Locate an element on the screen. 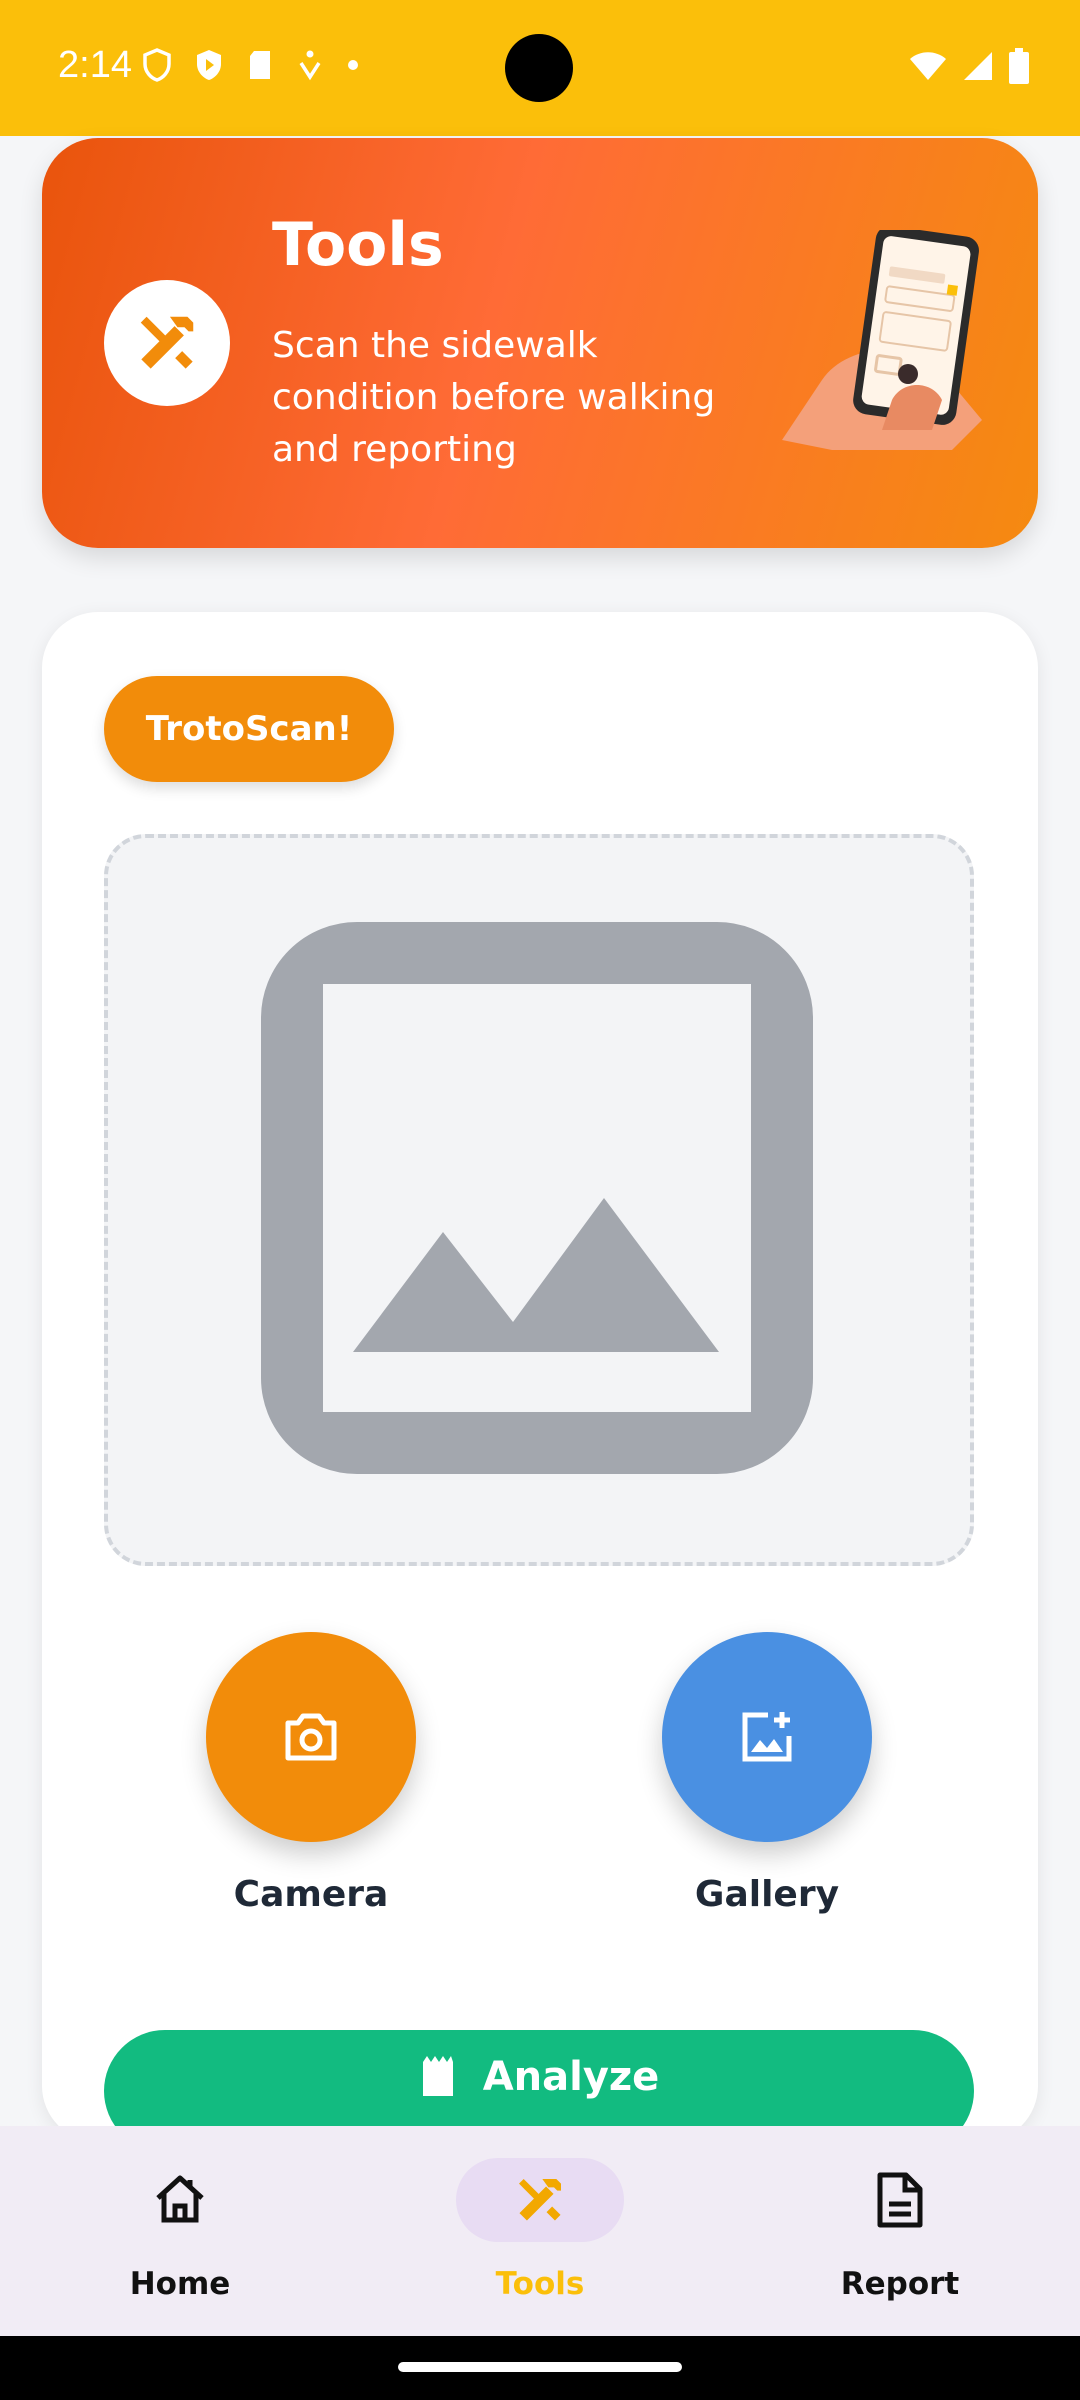  gesture-navigation-bar is located at coordinates (540, 2368).